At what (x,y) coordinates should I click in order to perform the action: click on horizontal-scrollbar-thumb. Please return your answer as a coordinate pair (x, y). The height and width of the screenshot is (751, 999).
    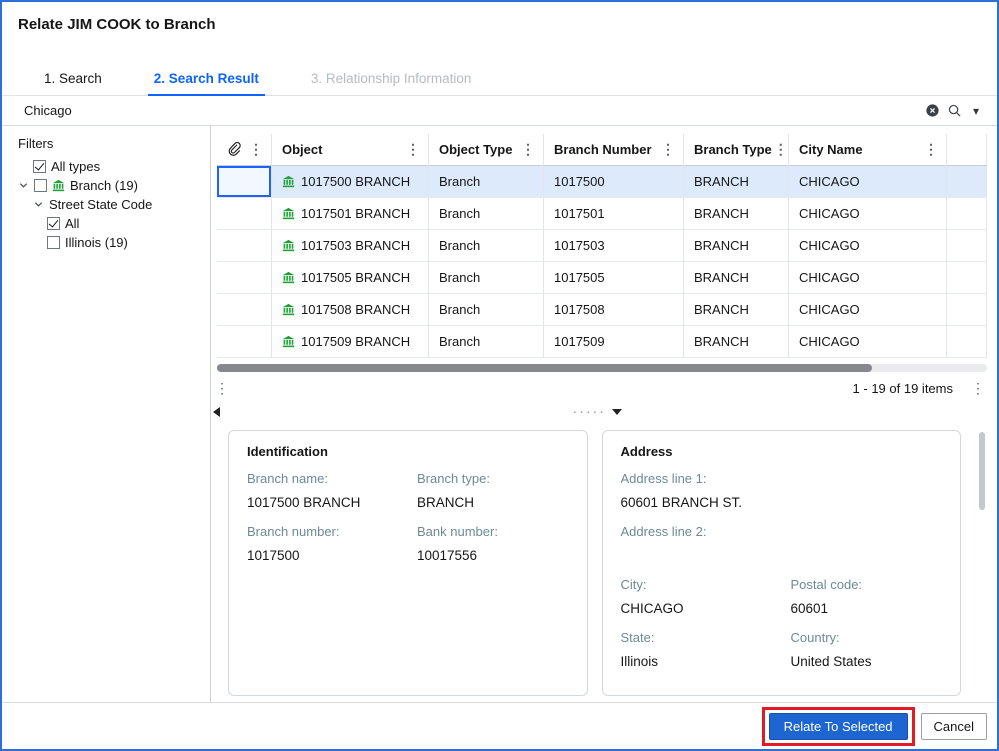
    Looking at the image, I should click on (544, 368).